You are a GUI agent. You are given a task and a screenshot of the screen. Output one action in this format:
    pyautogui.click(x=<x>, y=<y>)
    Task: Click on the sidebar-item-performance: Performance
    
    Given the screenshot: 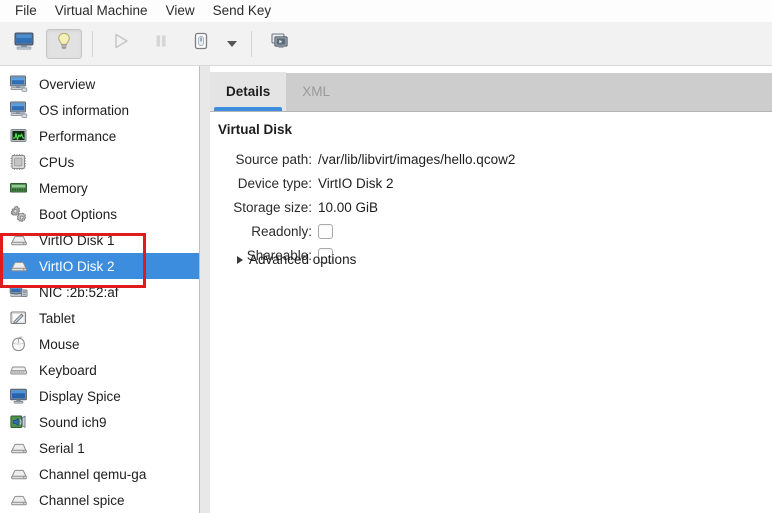 What is the action you would take?
    pyautogui.click(x=99, y=136)
    